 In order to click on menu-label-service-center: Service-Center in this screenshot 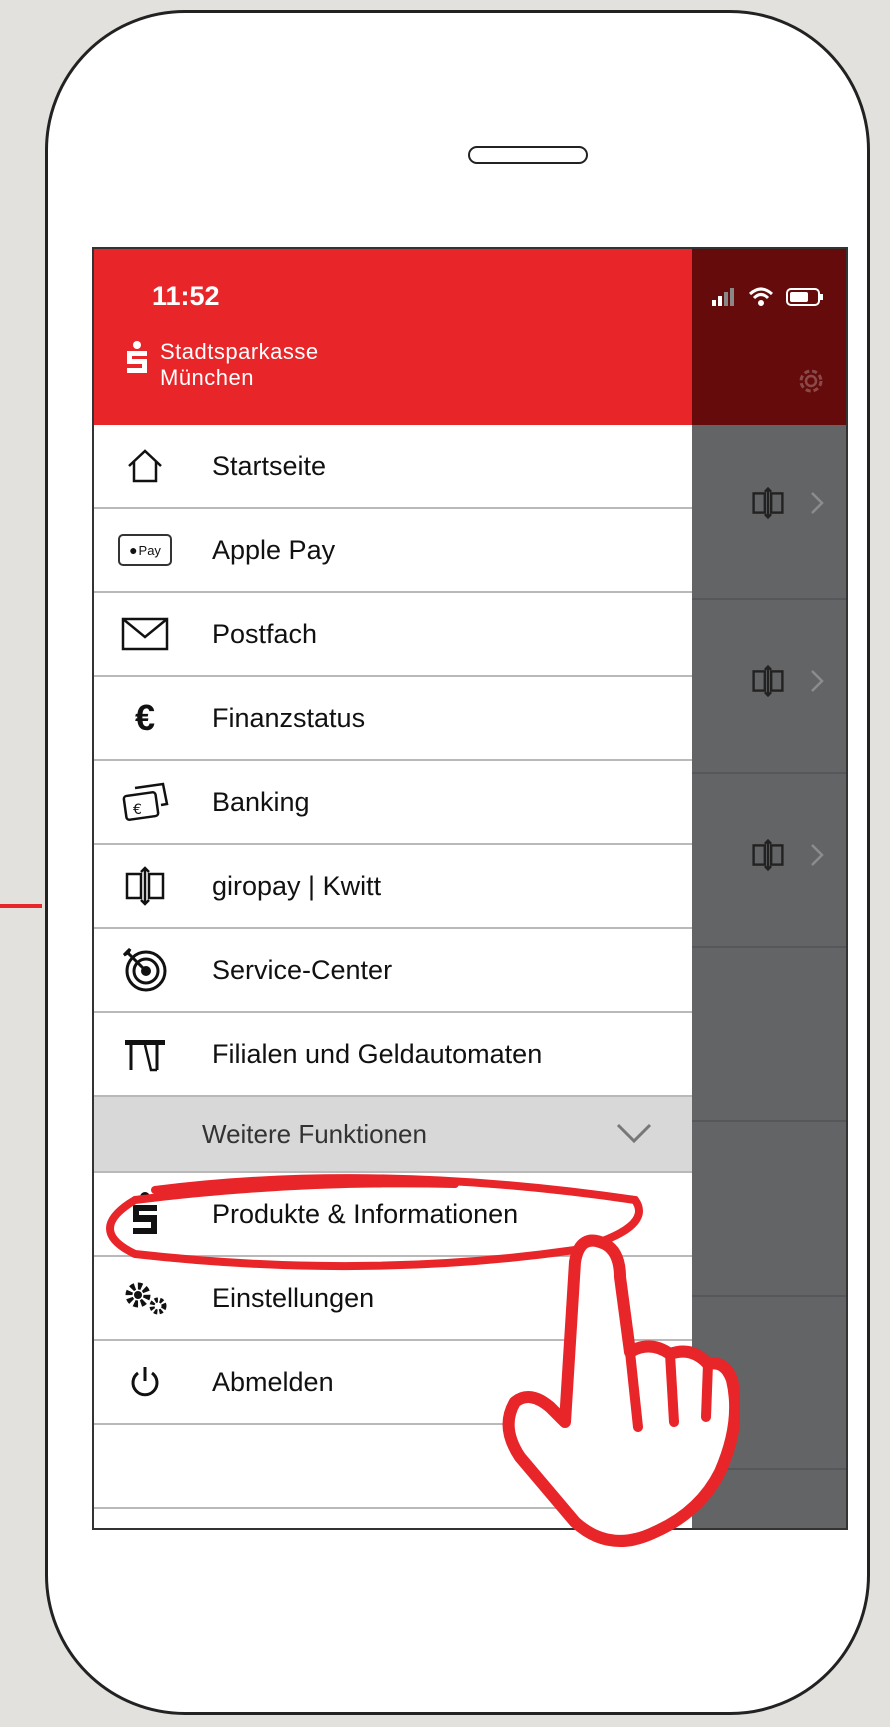, I will do `click(302, 969)`.